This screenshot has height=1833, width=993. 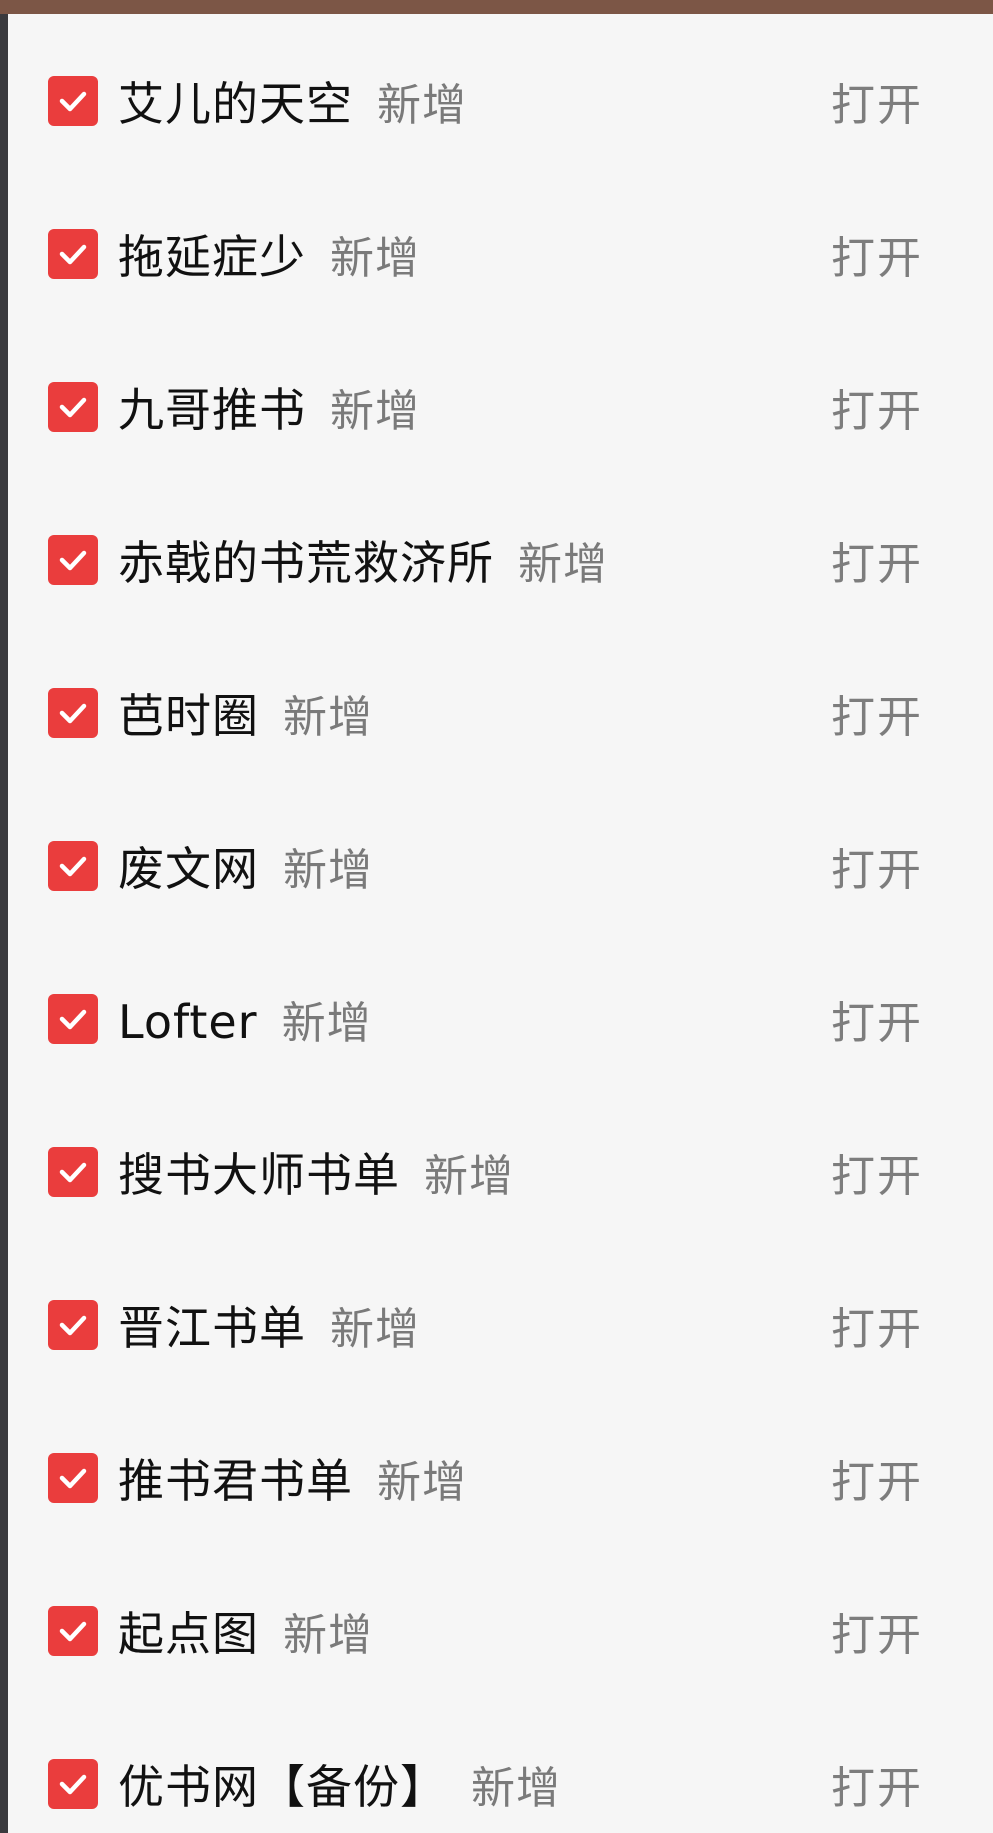 What do you see at coordinates (500, 1630) in the screenshot?
I see `list-item: 起点图 新增 打开` at bounding box center [500, 1630].